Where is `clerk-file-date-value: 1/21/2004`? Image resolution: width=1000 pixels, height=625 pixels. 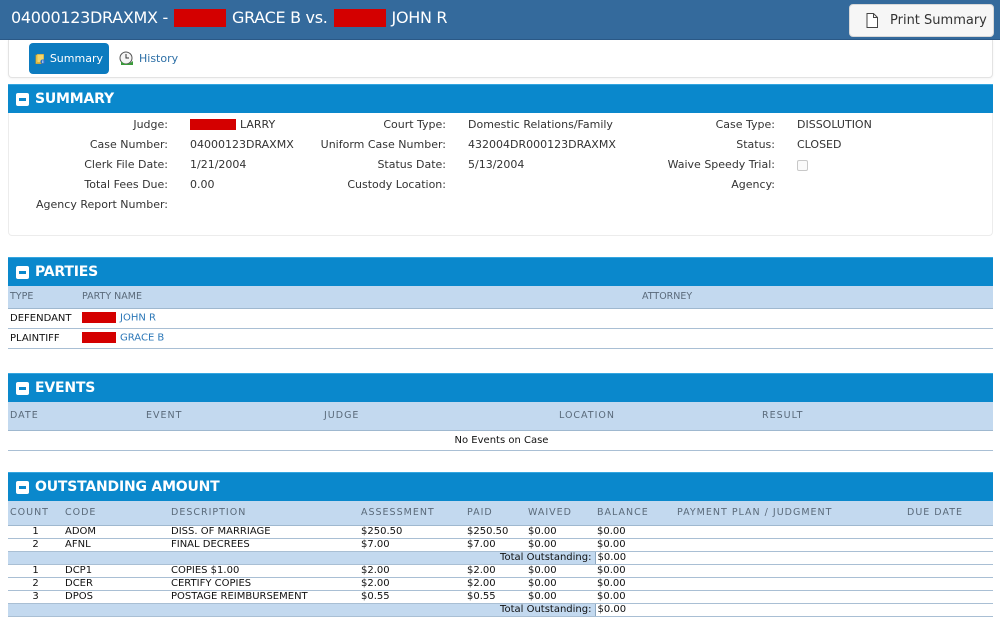
clerk-file-date-value: 1/21/2004 is located at coordinates (218, 164).